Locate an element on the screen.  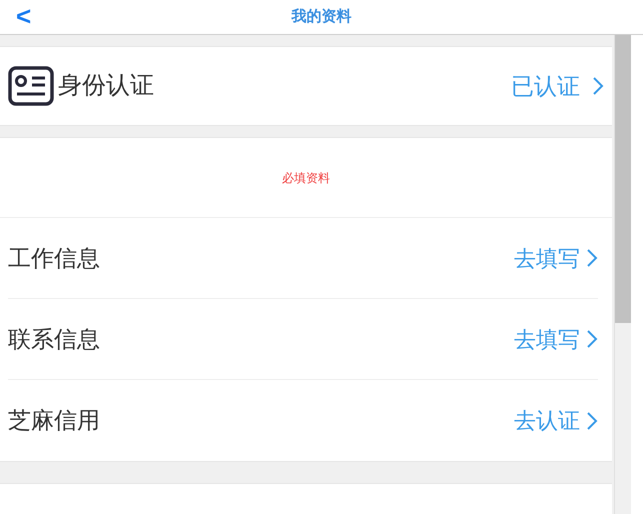
page-title: 我的资料 is located at coordinates (322, 16).